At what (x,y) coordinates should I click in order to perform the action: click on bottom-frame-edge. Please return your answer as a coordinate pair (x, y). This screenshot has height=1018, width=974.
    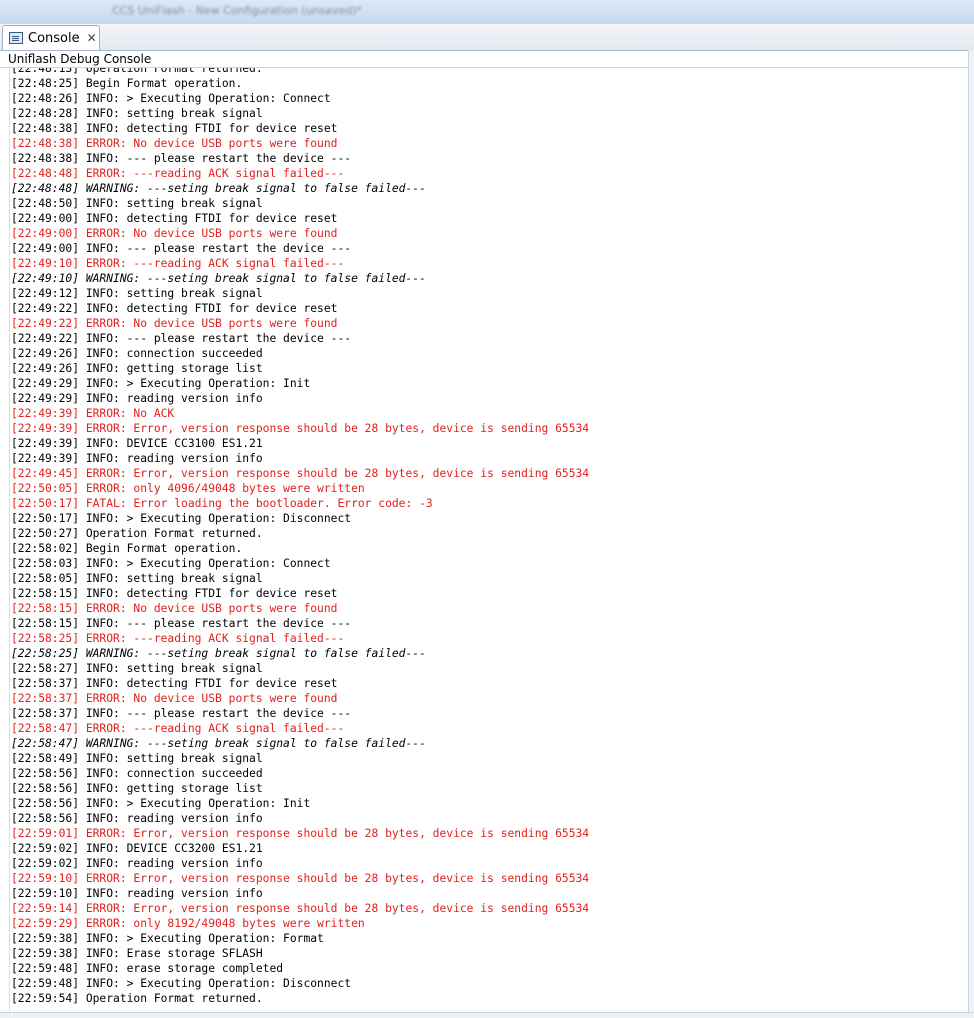
    Looking at the image, I should click on (487, 1015).